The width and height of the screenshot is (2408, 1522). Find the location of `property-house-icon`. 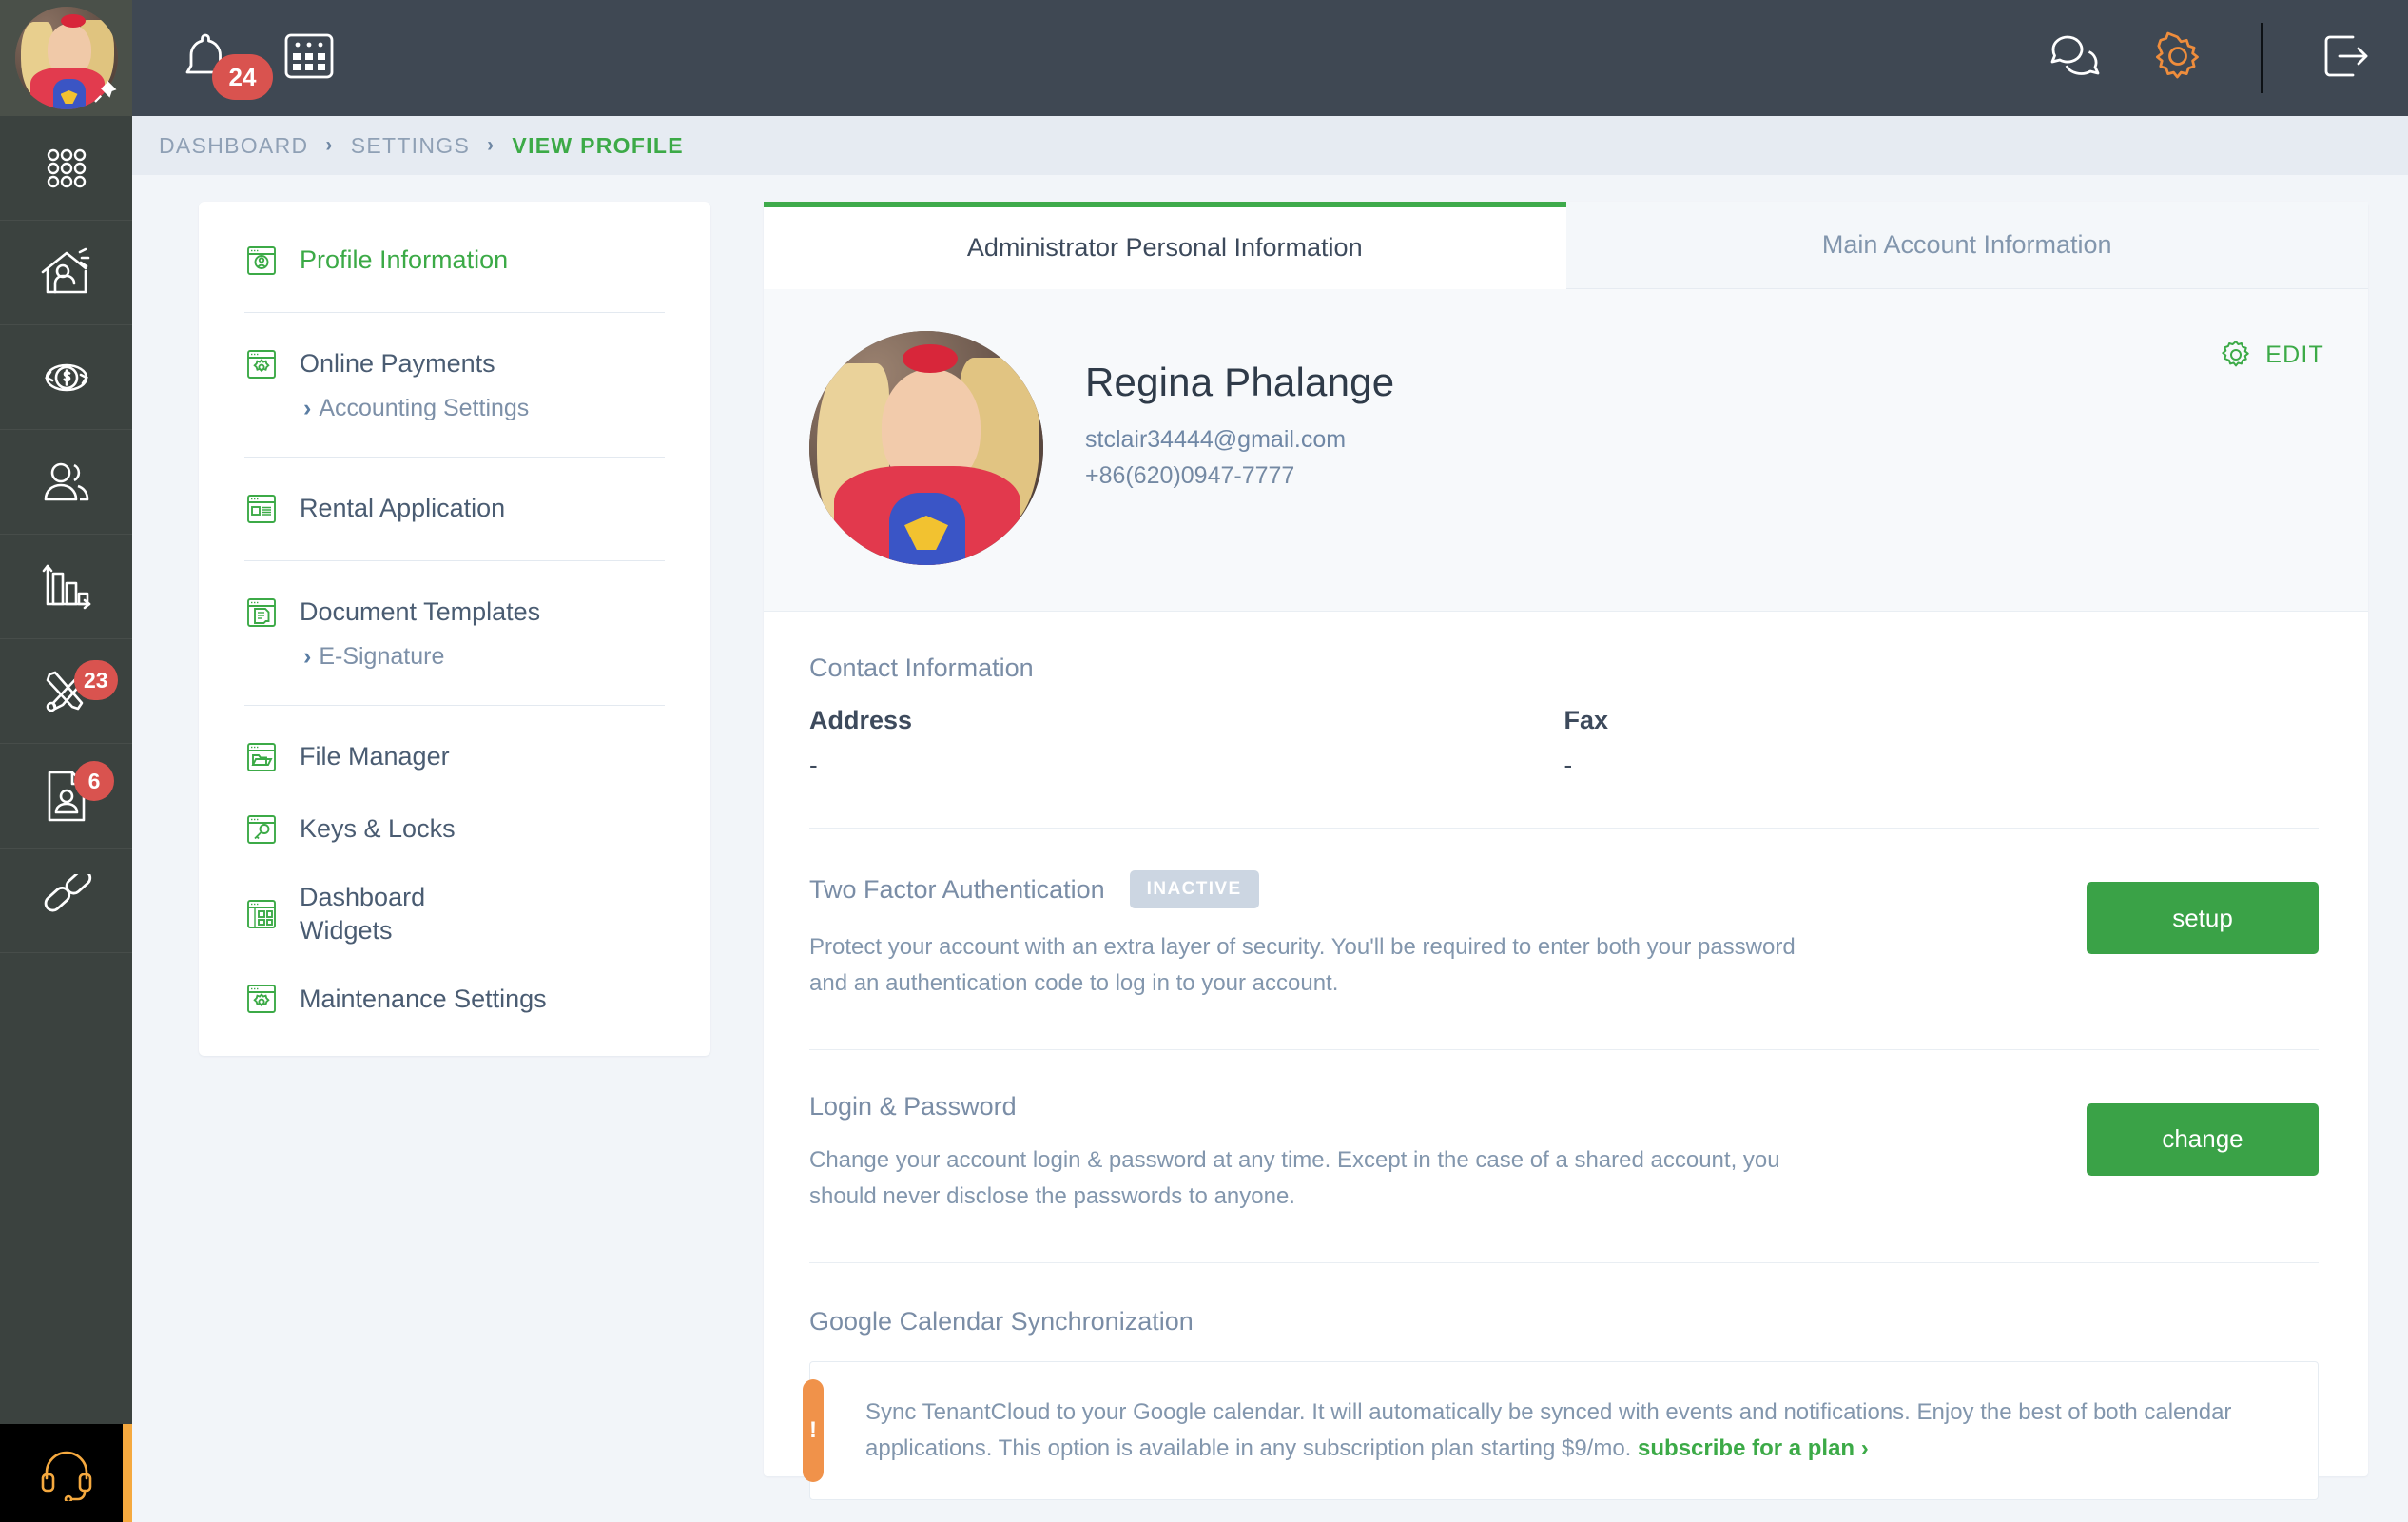

property-house-icon is located at coordinates (65, 270).